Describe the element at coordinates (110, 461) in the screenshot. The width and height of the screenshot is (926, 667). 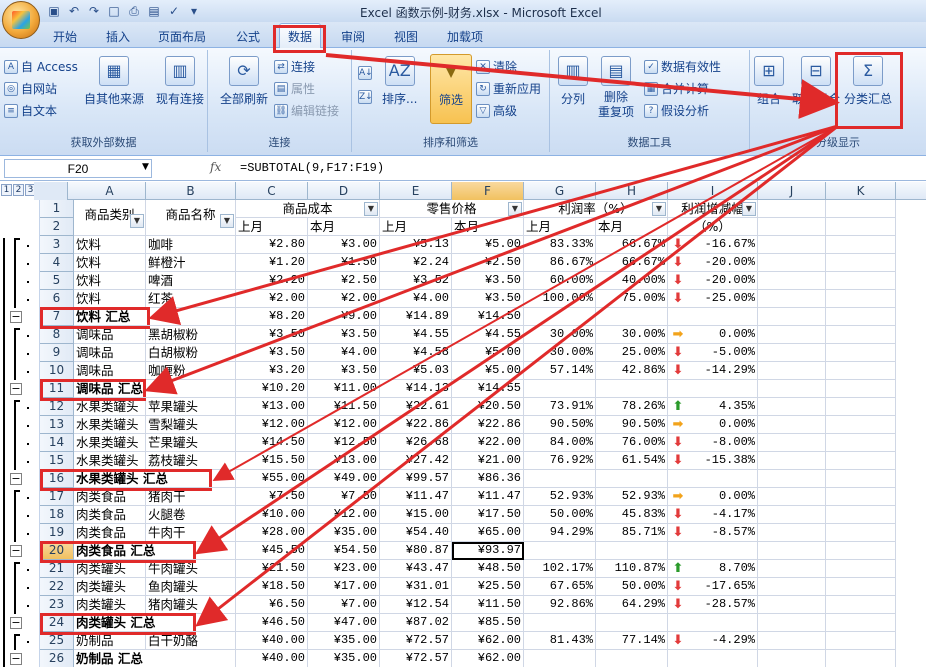
I see `cell-a: 水果类罐头` at that location.